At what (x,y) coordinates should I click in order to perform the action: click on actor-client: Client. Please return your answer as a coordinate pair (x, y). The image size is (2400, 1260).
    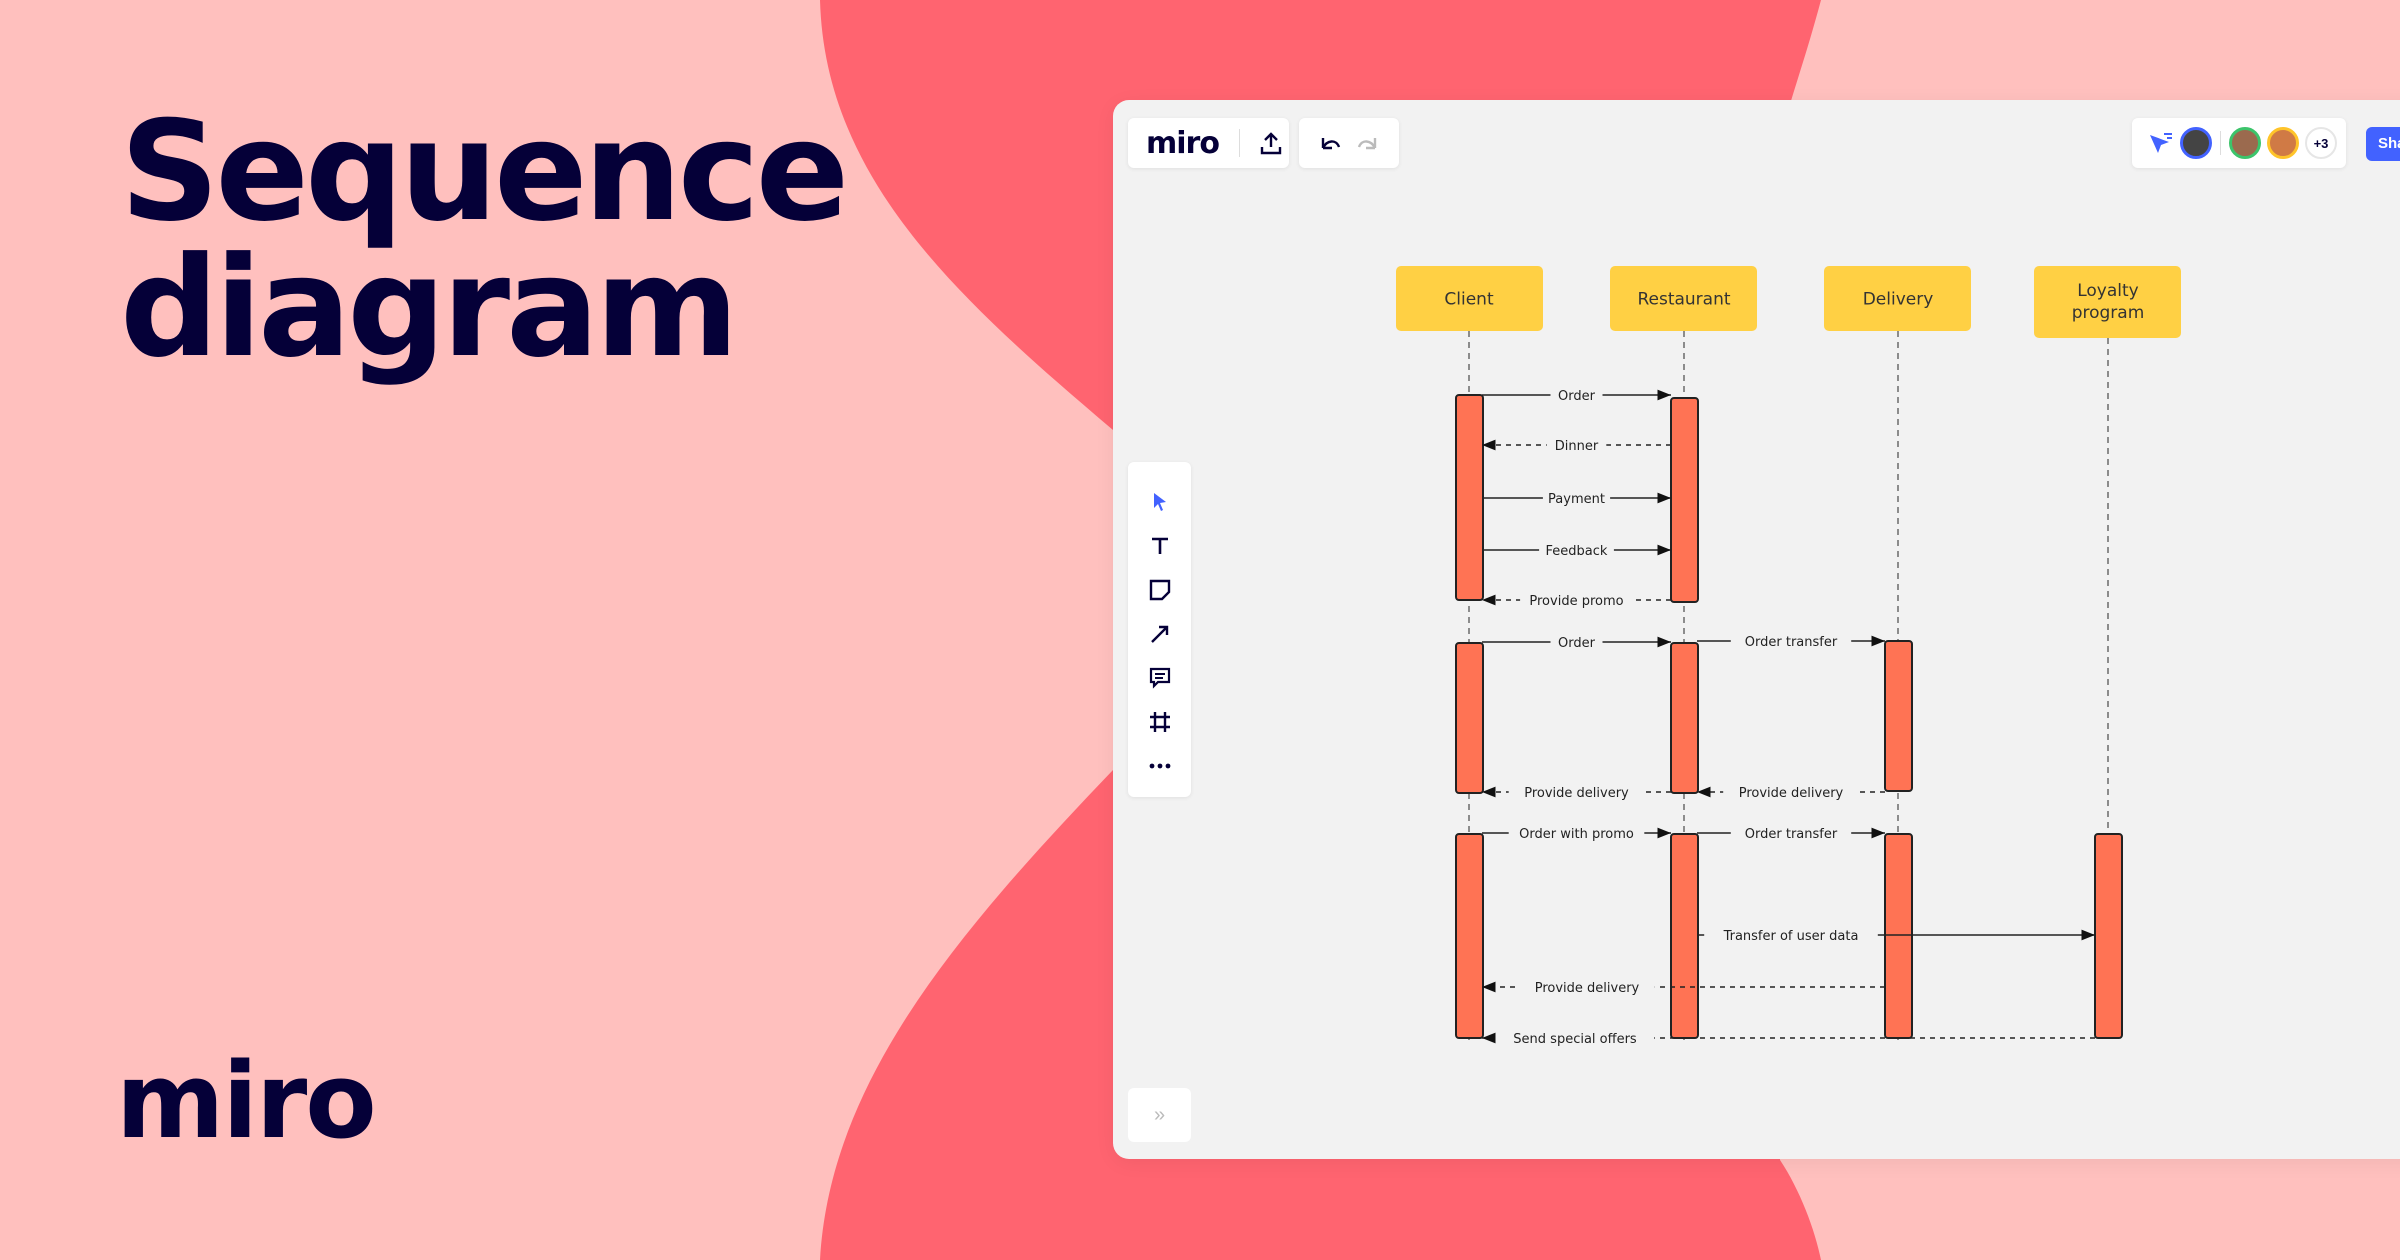
    Looking at the image, I should click on (1469, 298).